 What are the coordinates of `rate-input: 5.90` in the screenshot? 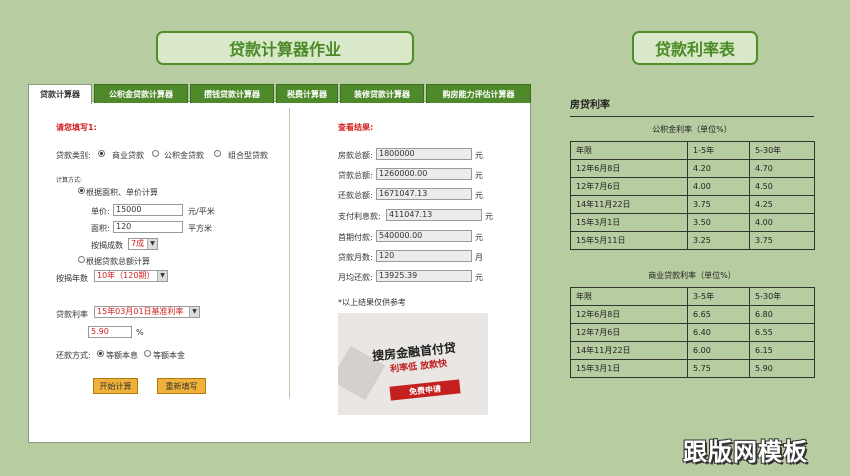 It's located at (110, 332).